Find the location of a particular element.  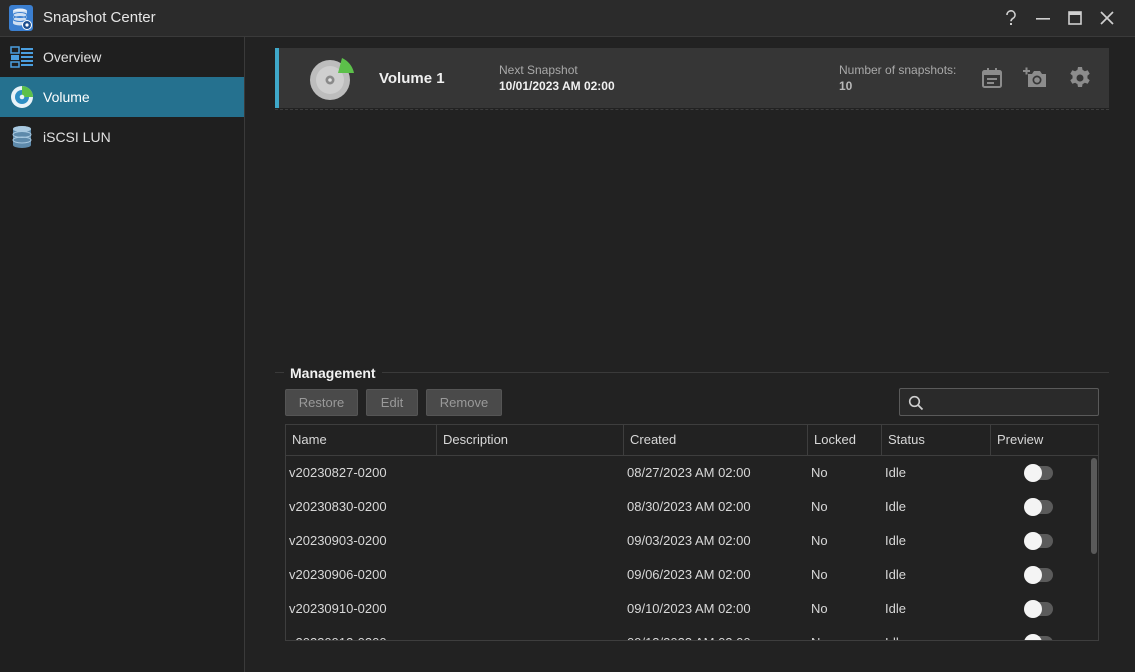

cell-name: v20230830-0200 is located at coordinates (338, 506).